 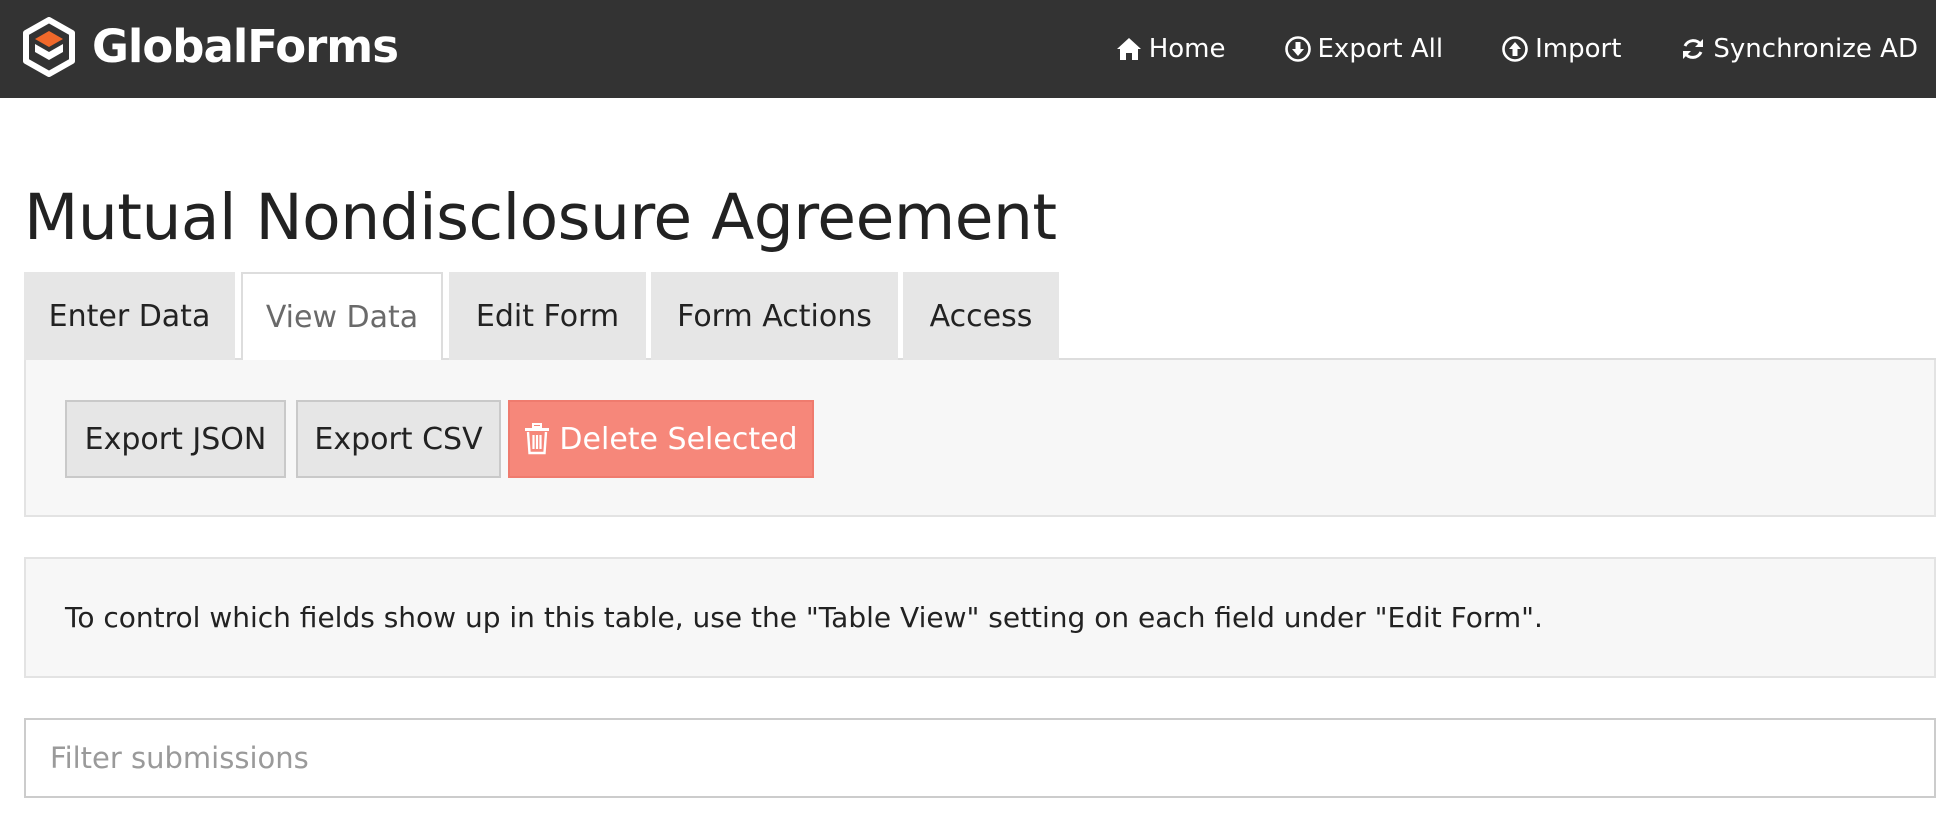 I want to click on nav-synchronize-ad-link: Synchronize AD, so click(x=1798, y=49).